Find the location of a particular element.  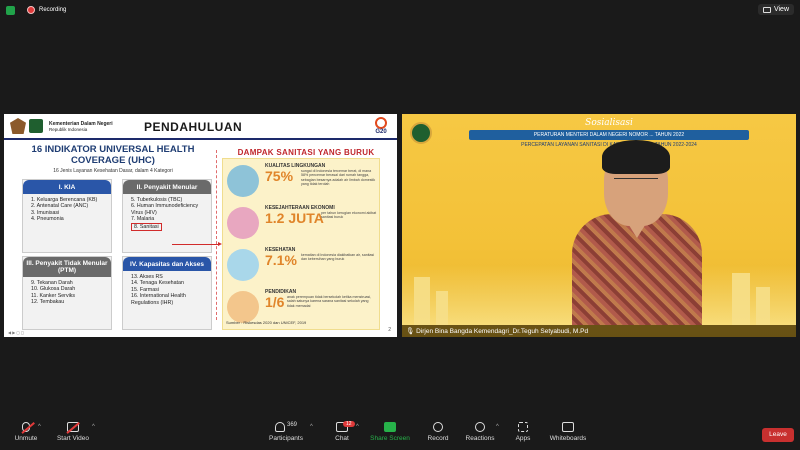

participants-count: 369 is located at coordinates (291, 425).